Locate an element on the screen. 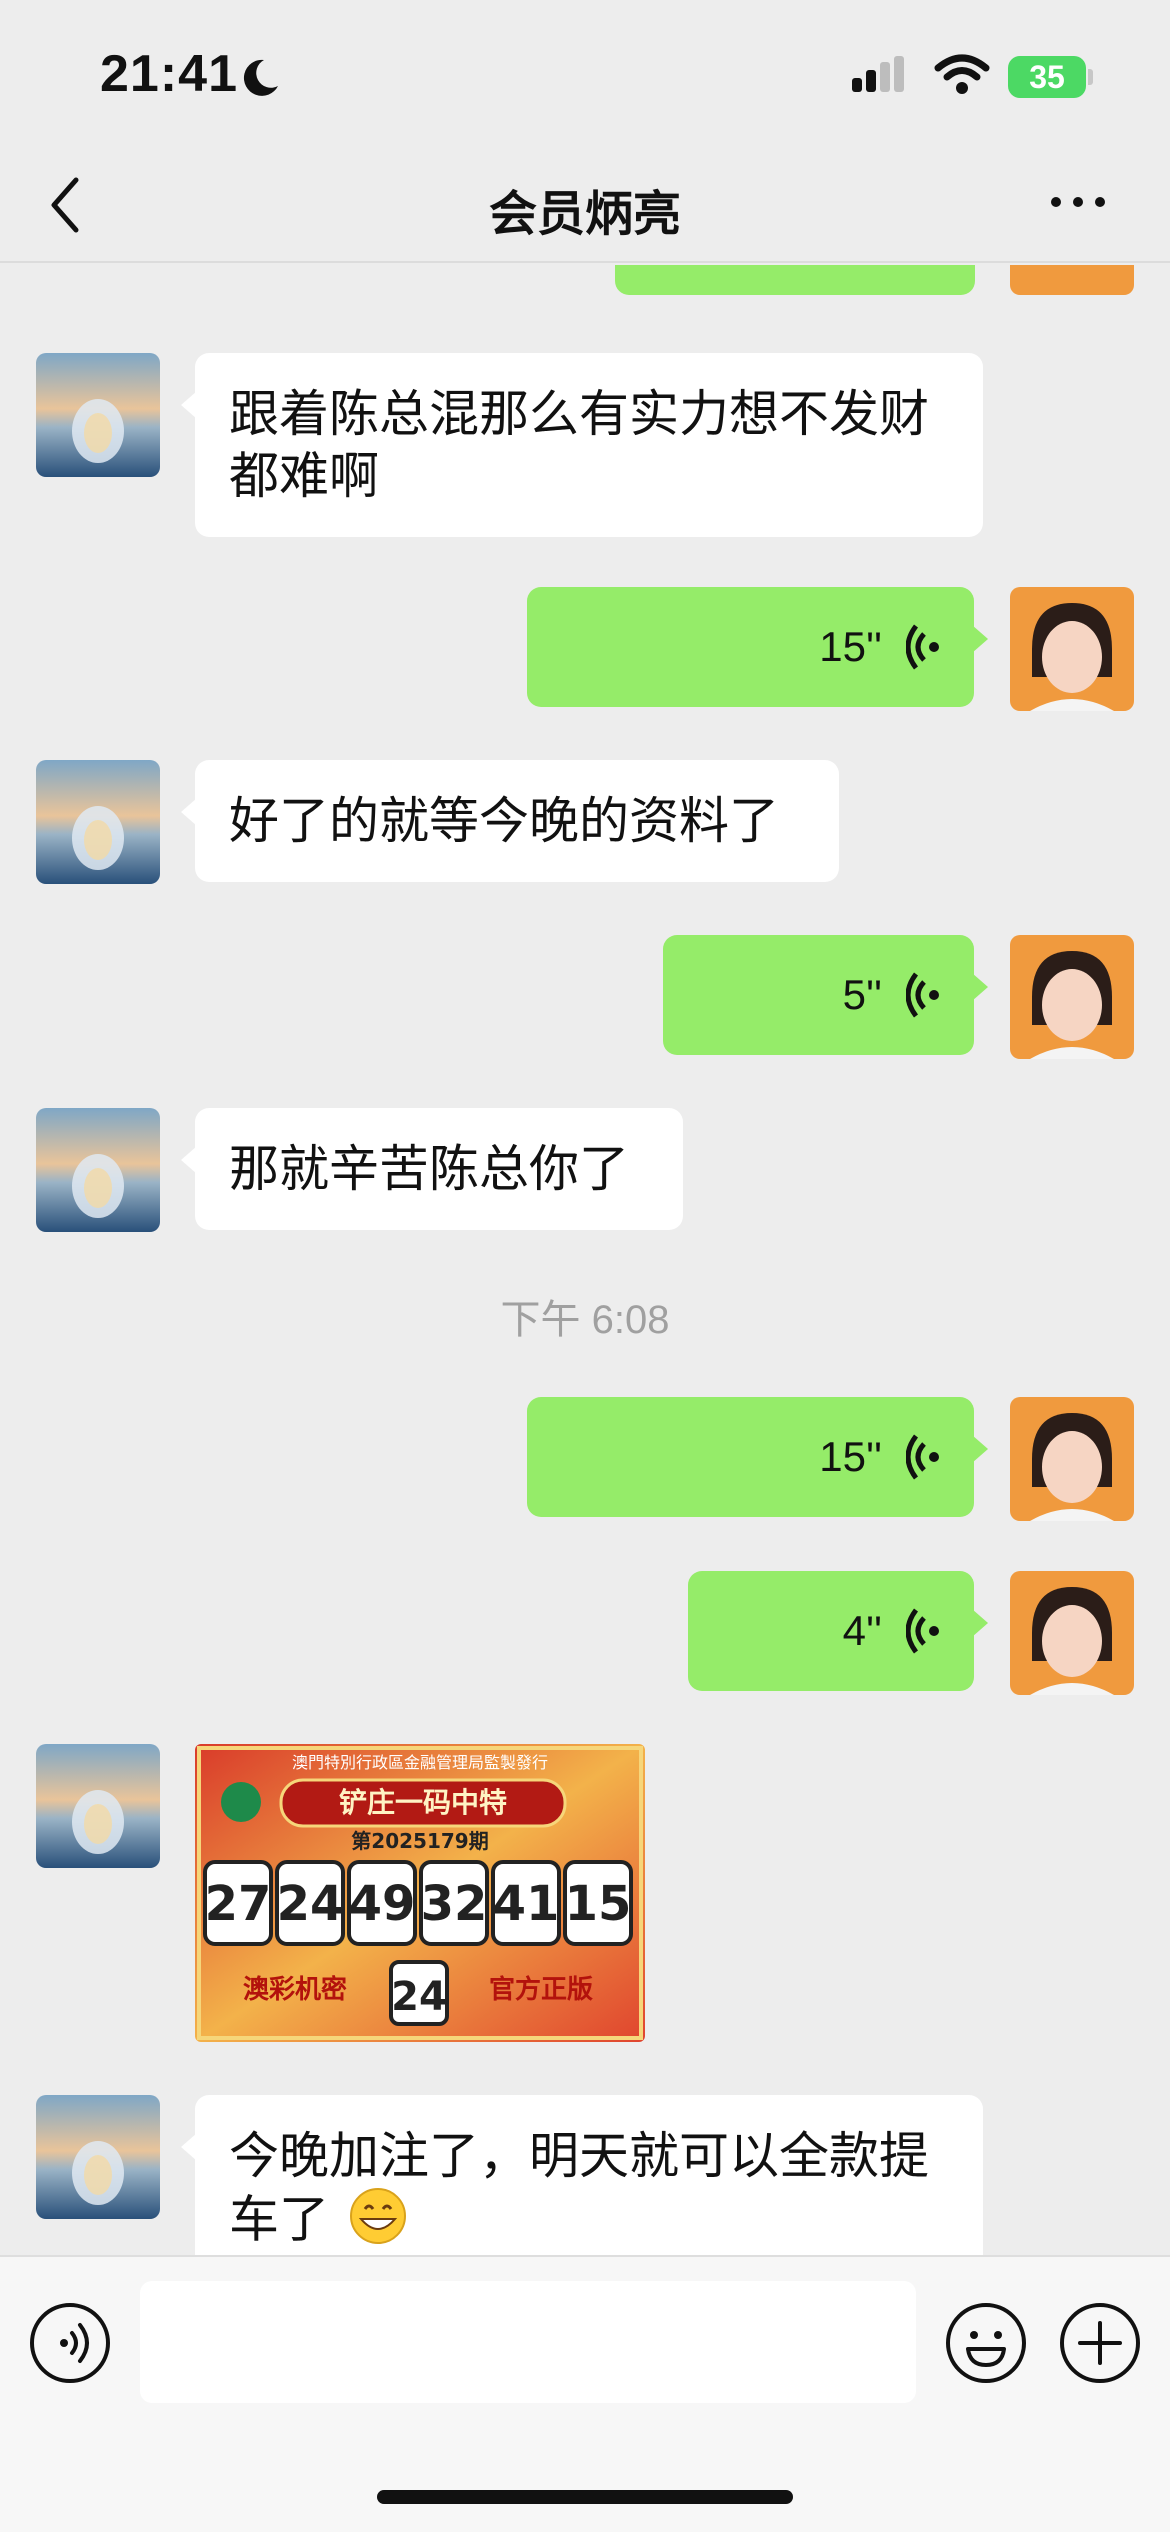 The height and width of the screenshot is (2532, 1170). message-bubble-incoming: 好了的就等今晚的资料了 is located at coordinates (510, 821).